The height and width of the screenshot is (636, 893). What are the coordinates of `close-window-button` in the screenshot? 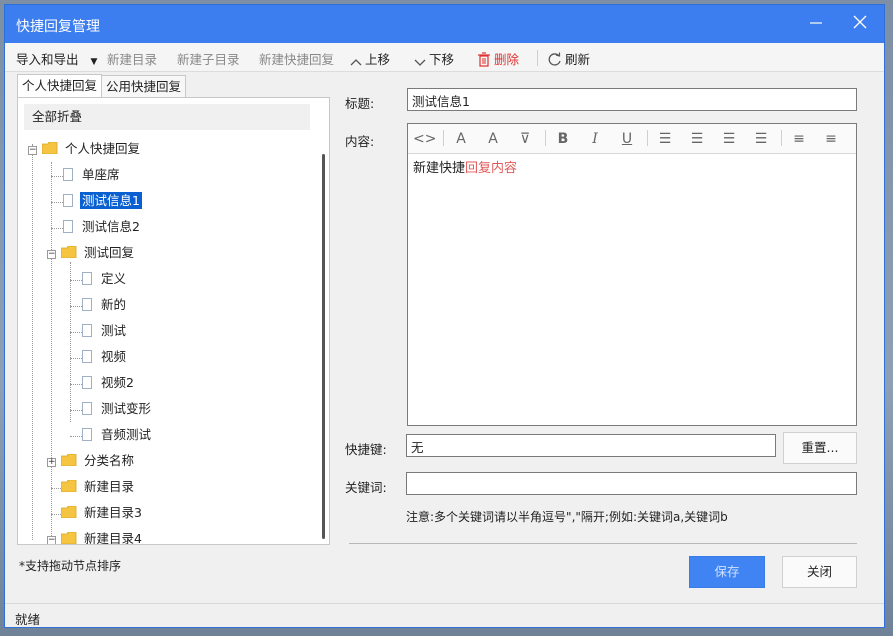 It's located at (860, 24).